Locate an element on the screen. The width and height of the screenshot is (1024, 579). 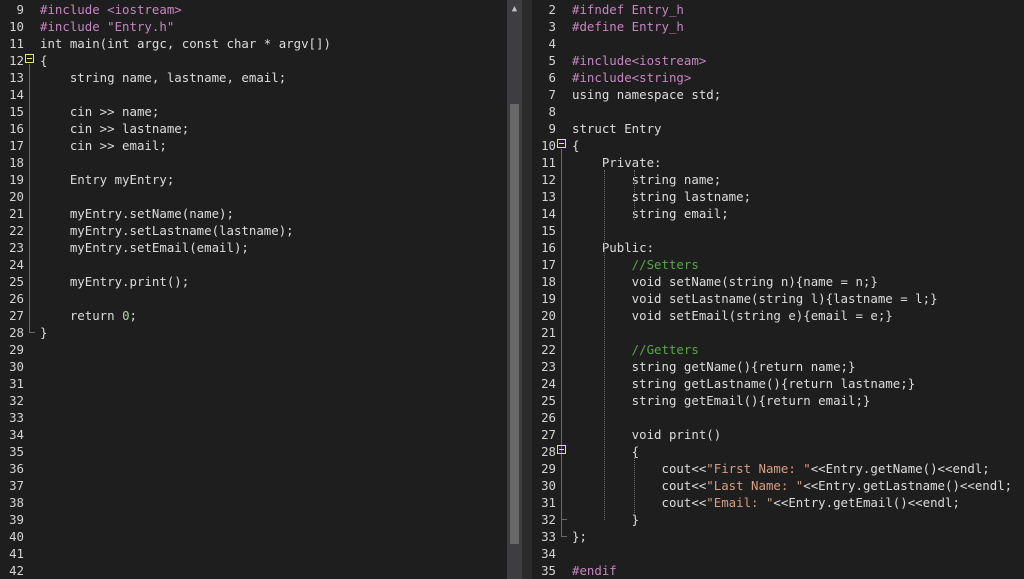
code-text: Public: is located at coordinates (613, 247).